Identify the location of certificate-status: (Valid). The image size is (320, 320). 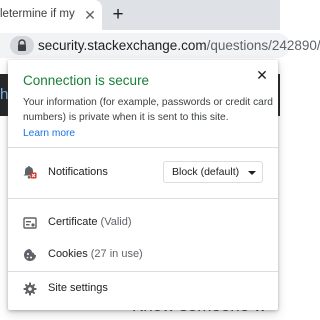
(116, 222).